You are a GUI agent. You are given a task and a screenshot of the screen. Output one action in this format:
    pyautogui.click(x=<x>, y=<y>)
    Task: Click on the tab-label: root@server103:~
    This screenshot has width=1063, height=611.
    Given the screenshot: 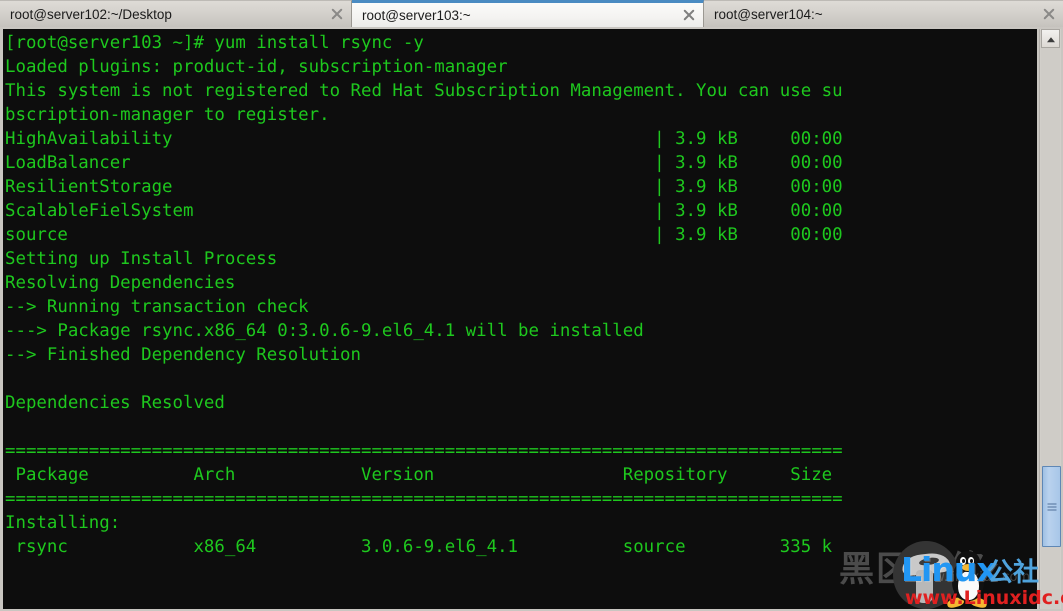 What is the action you would take?
    pyautogui.click(x=416, y=15)
    